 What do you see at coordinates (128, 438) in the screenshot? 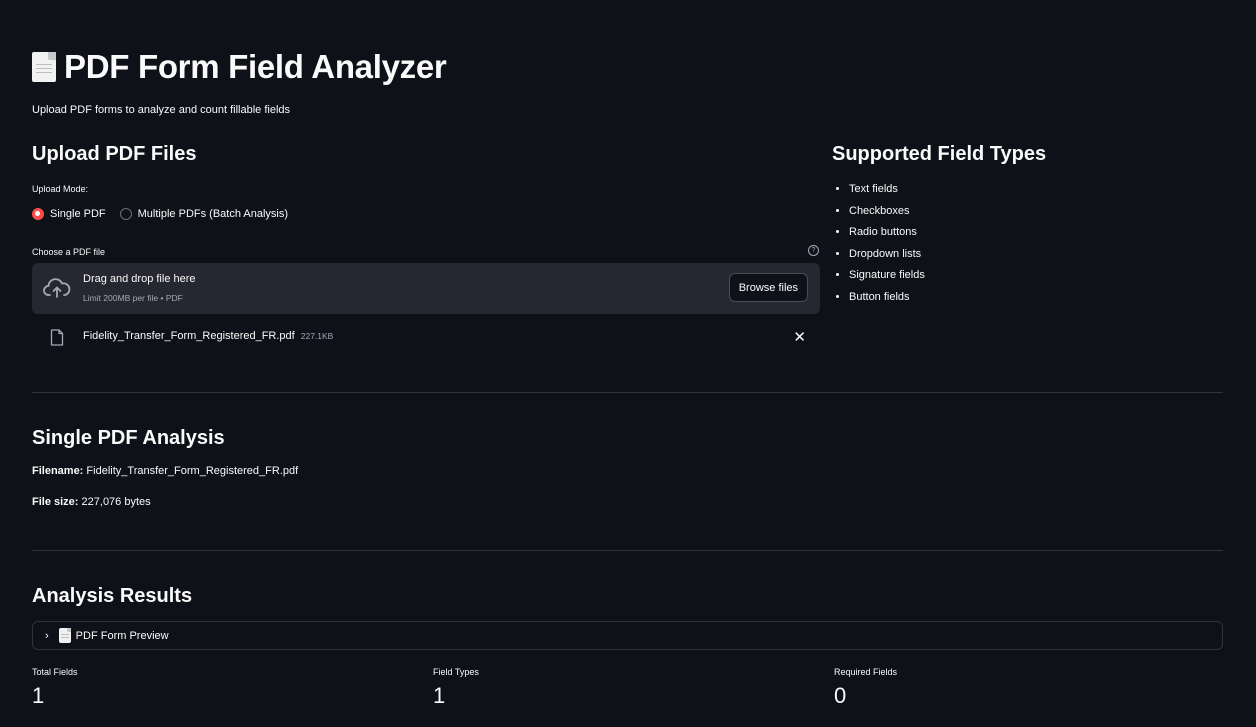
I see `analysis-heading: Single PDF Analysis` at bounding box center [128, 438].